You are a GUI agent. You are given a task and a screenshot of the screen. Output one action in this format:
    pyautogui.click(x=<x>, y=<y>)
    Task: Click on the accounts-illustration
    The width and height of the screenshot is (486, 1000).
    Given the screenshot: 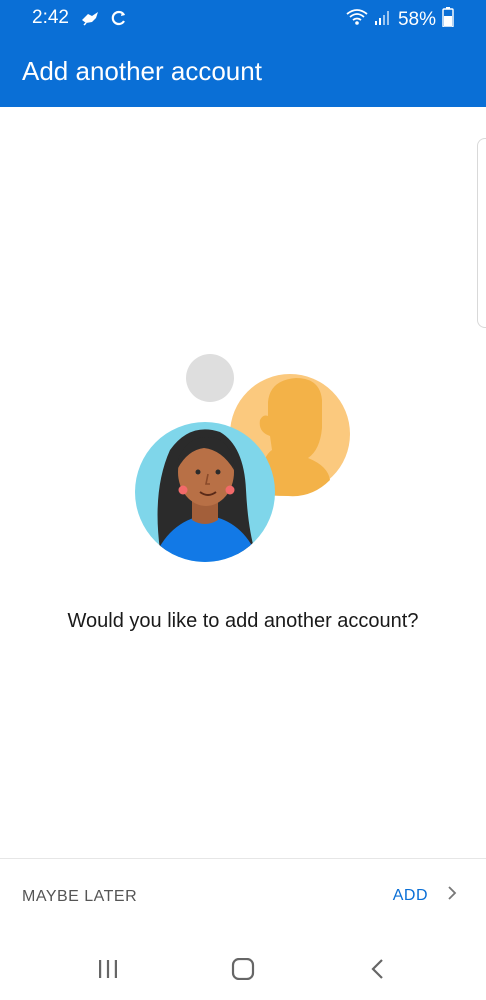 What is the action you would take?
    pyautogui.click(x=245, y=460)
    